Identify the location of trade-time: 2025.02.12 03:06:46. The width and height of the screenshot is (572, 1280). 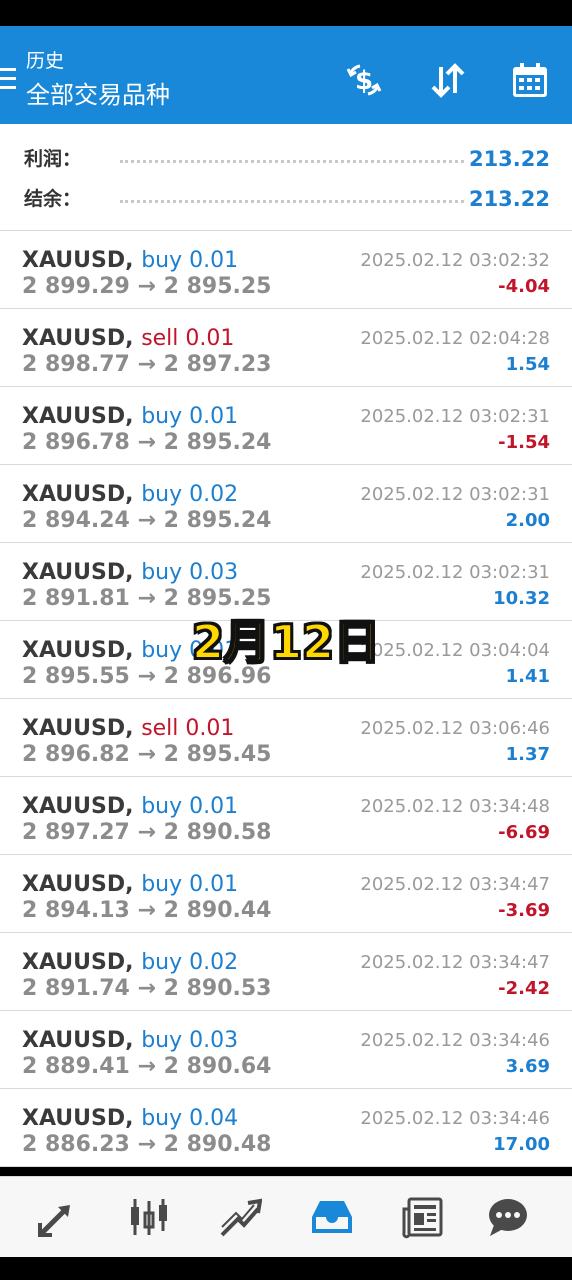
(455, 728).